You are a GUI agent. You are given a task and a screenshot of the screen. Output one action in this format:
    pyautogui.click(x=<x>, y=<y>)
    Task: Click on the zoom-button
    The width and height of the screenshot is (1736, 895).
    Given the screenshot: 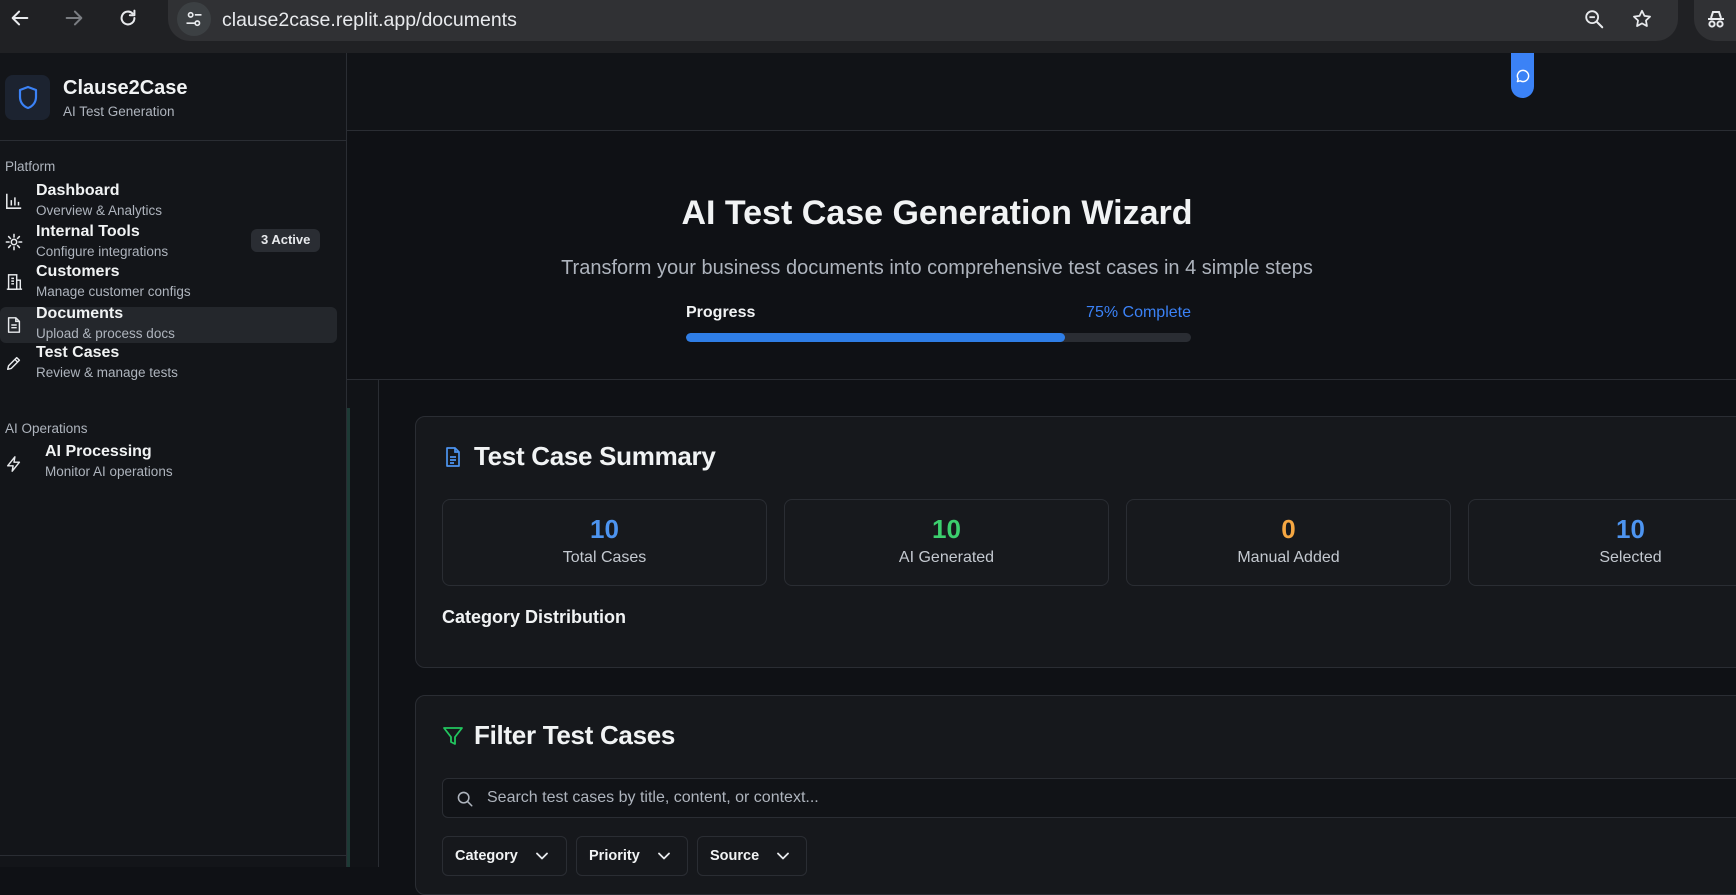 What is the action you would take?
    pyautogui.click(x=1594, y=19)
    